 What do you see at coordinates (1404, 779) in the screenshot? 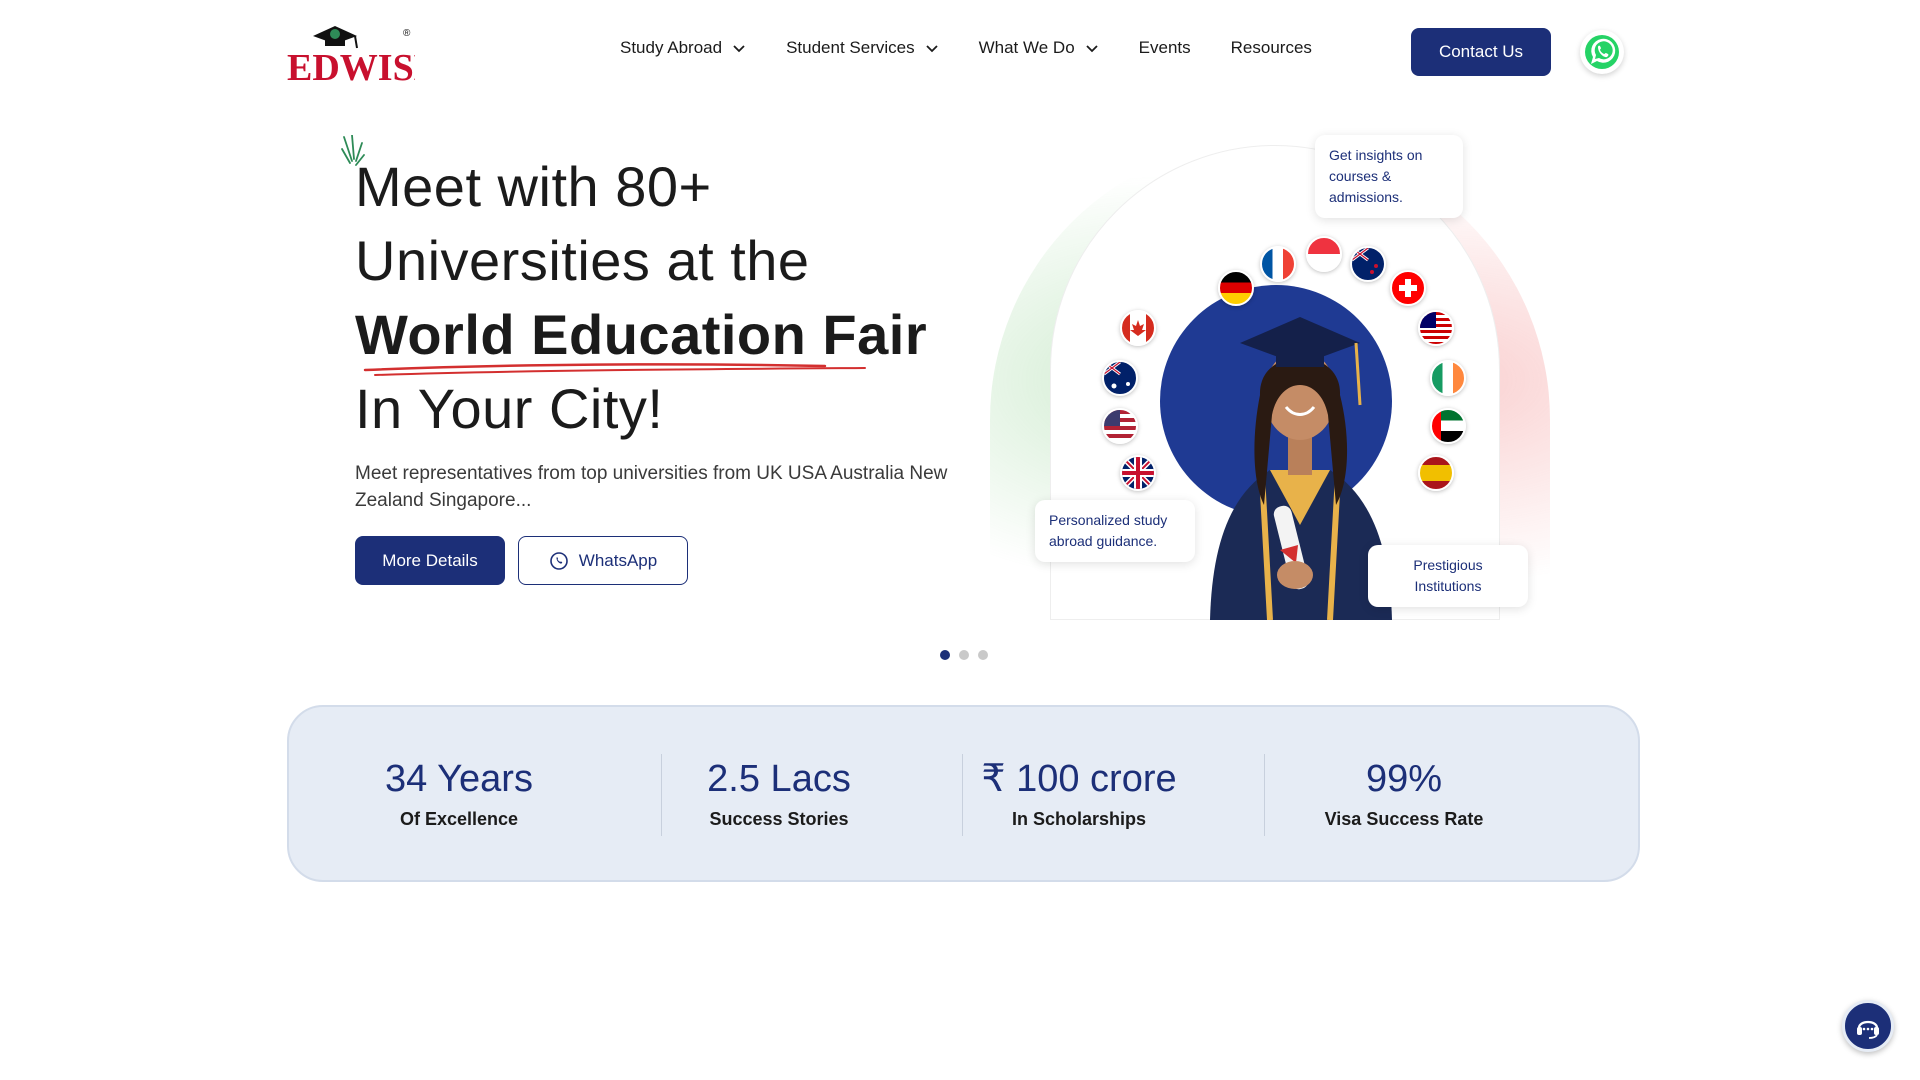
I see `stat-value: 99%` at bounding box center [1404, 779].